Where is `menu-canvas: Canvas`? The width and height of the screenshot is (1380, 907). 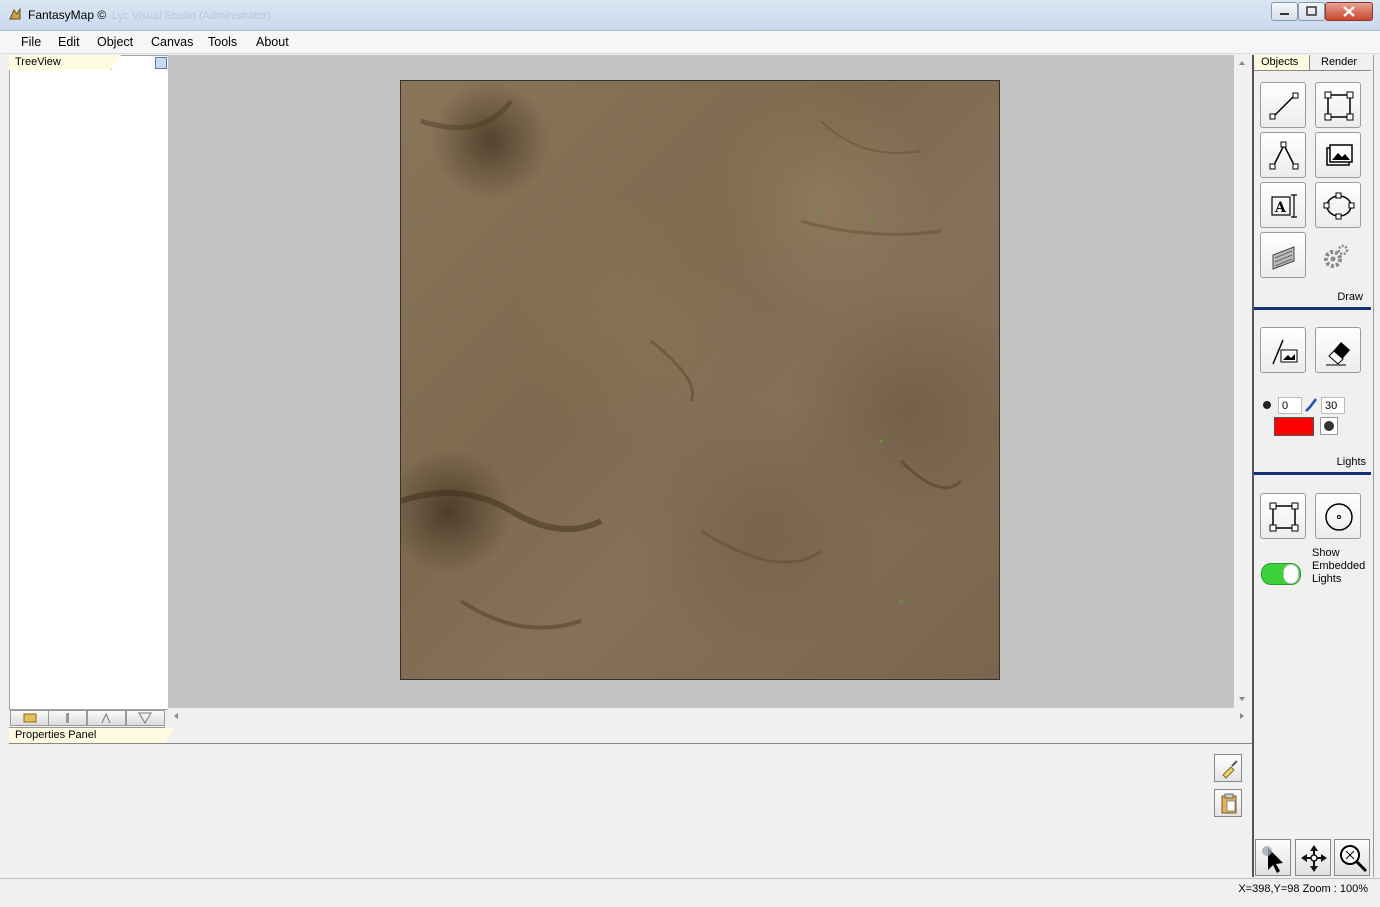
menu-canvas: Canvas is located at coordinates (172, 42).